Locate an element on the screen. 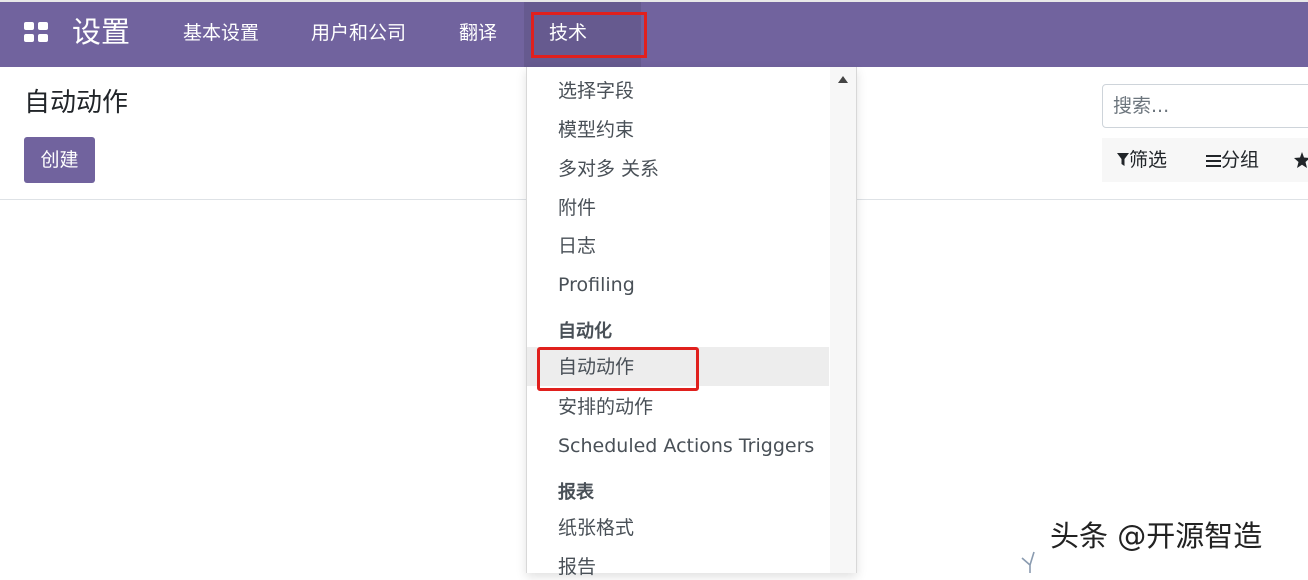  group-by-button: 分组 is located at coordinates (1232, 160).